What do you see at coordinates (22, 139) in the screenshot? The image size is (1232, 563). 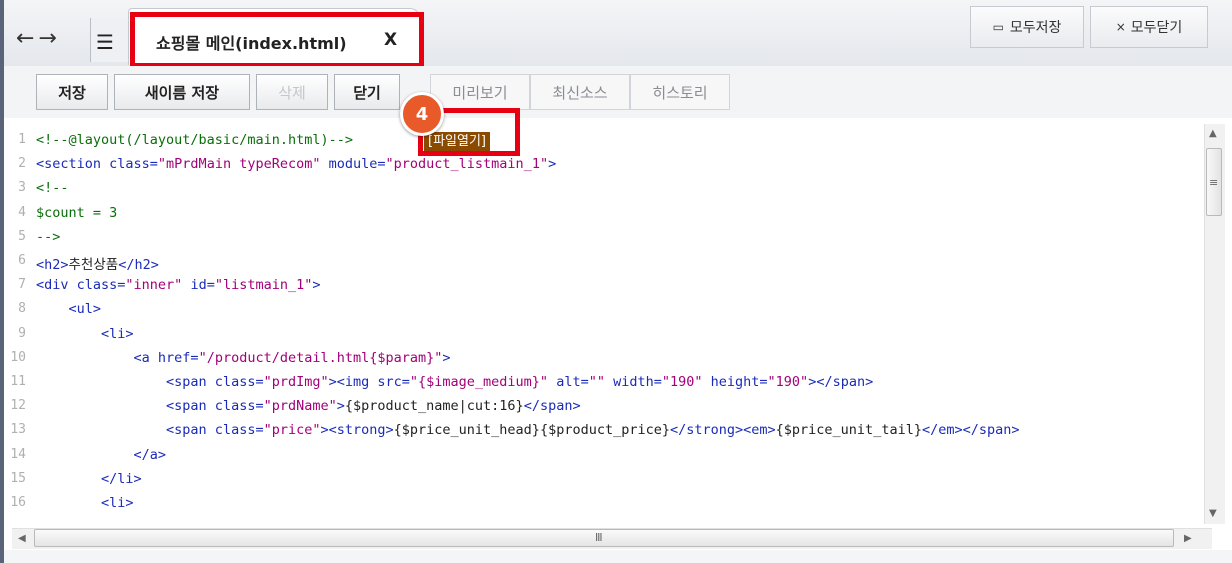 I see `line-number: 1` at bounding box center [22, 139].